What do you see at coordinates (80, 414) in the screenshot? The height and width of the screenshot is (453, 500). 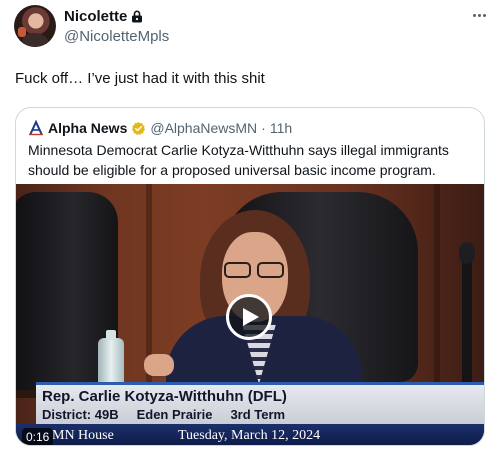 I see `lower-third-district: District: 49B` at bounding box center [80, 414].